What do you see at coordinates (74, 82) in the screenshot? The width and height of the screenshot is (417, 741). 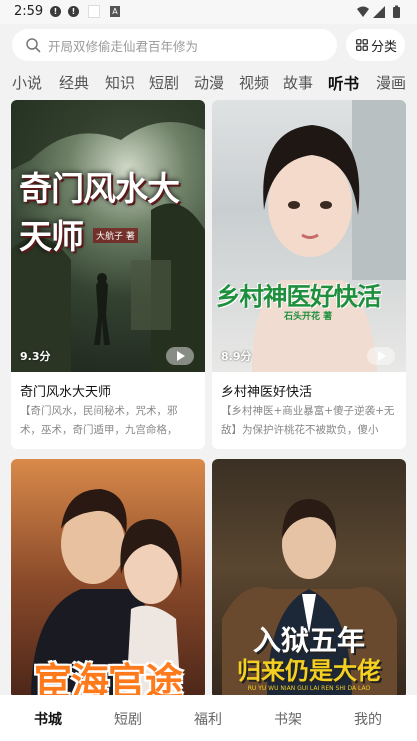 I see `tab-classic: 经典` at bounding box center [74, 82].